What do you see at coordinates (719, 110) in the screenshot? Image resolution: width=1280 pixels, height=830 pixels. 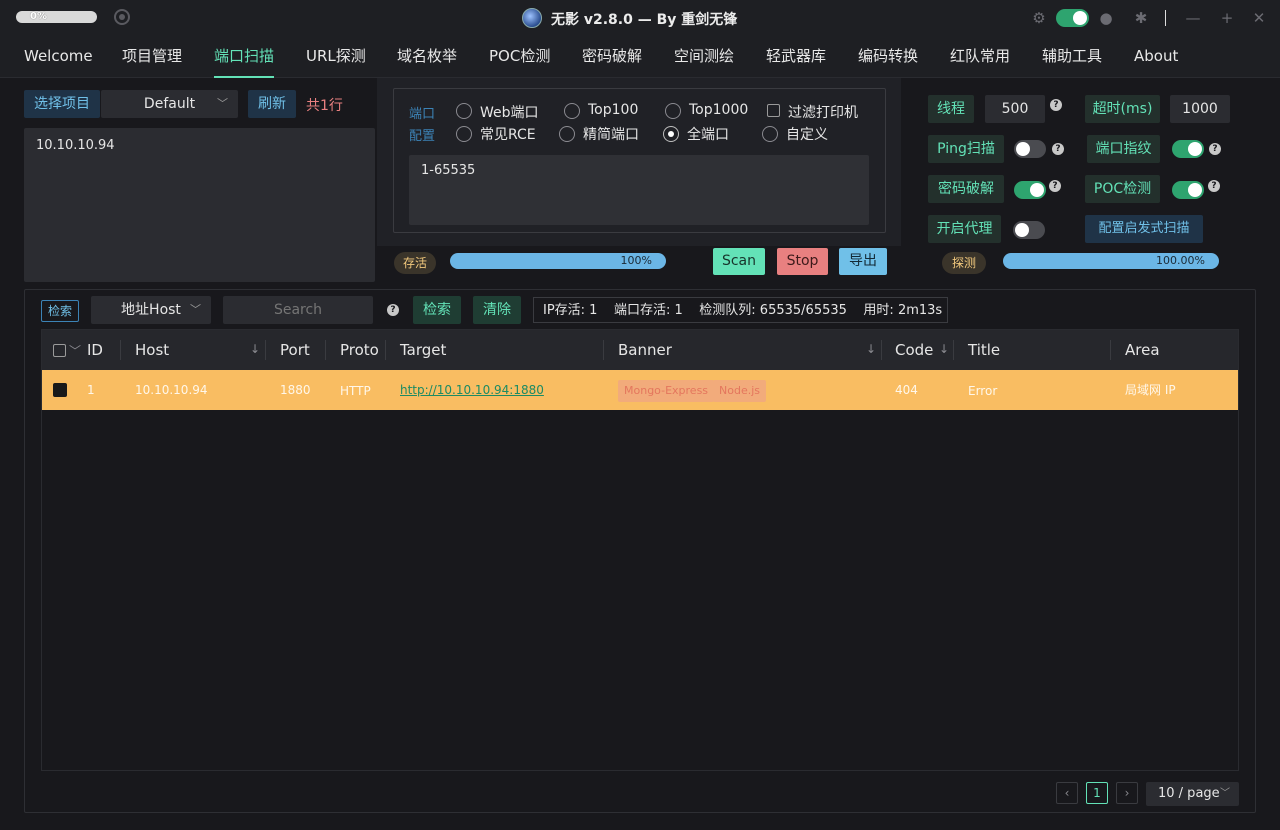 I see `option-top1000: Top1000` at bounding box center [719, 110].